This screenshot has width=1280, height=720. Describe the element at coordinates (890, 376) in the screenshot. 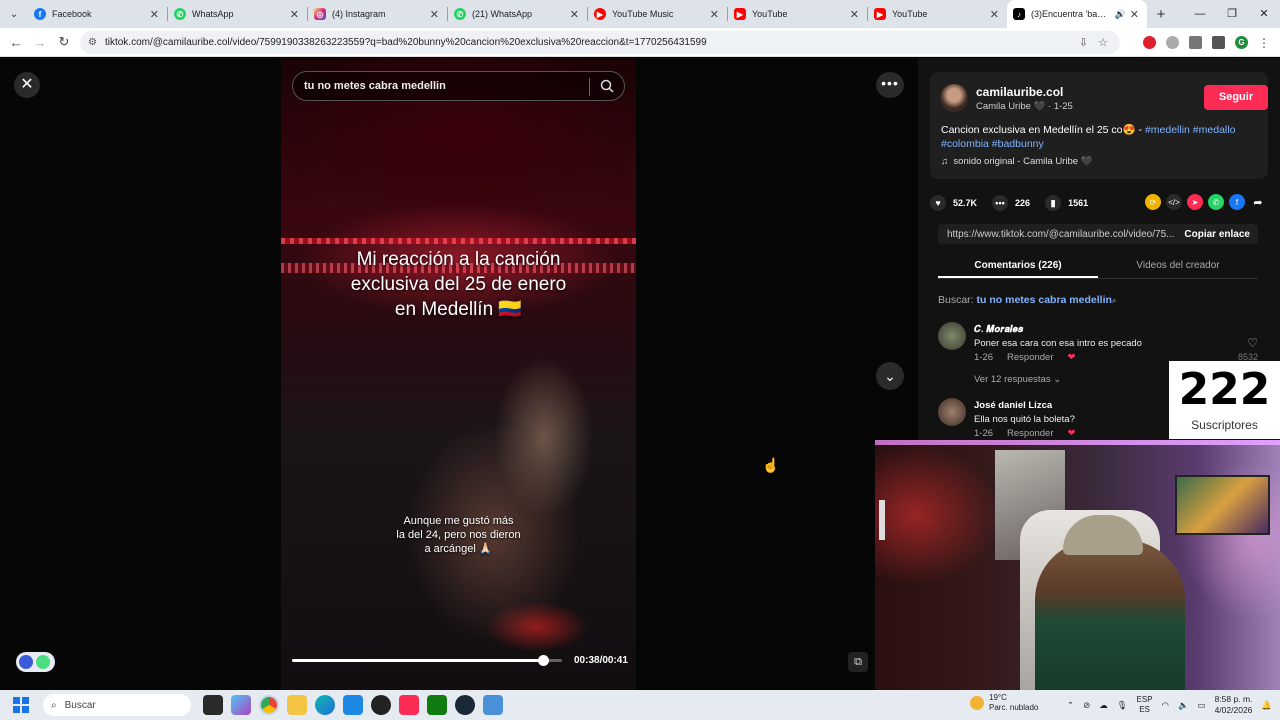

I see `chevron-down-icon: ⌄` at that location.